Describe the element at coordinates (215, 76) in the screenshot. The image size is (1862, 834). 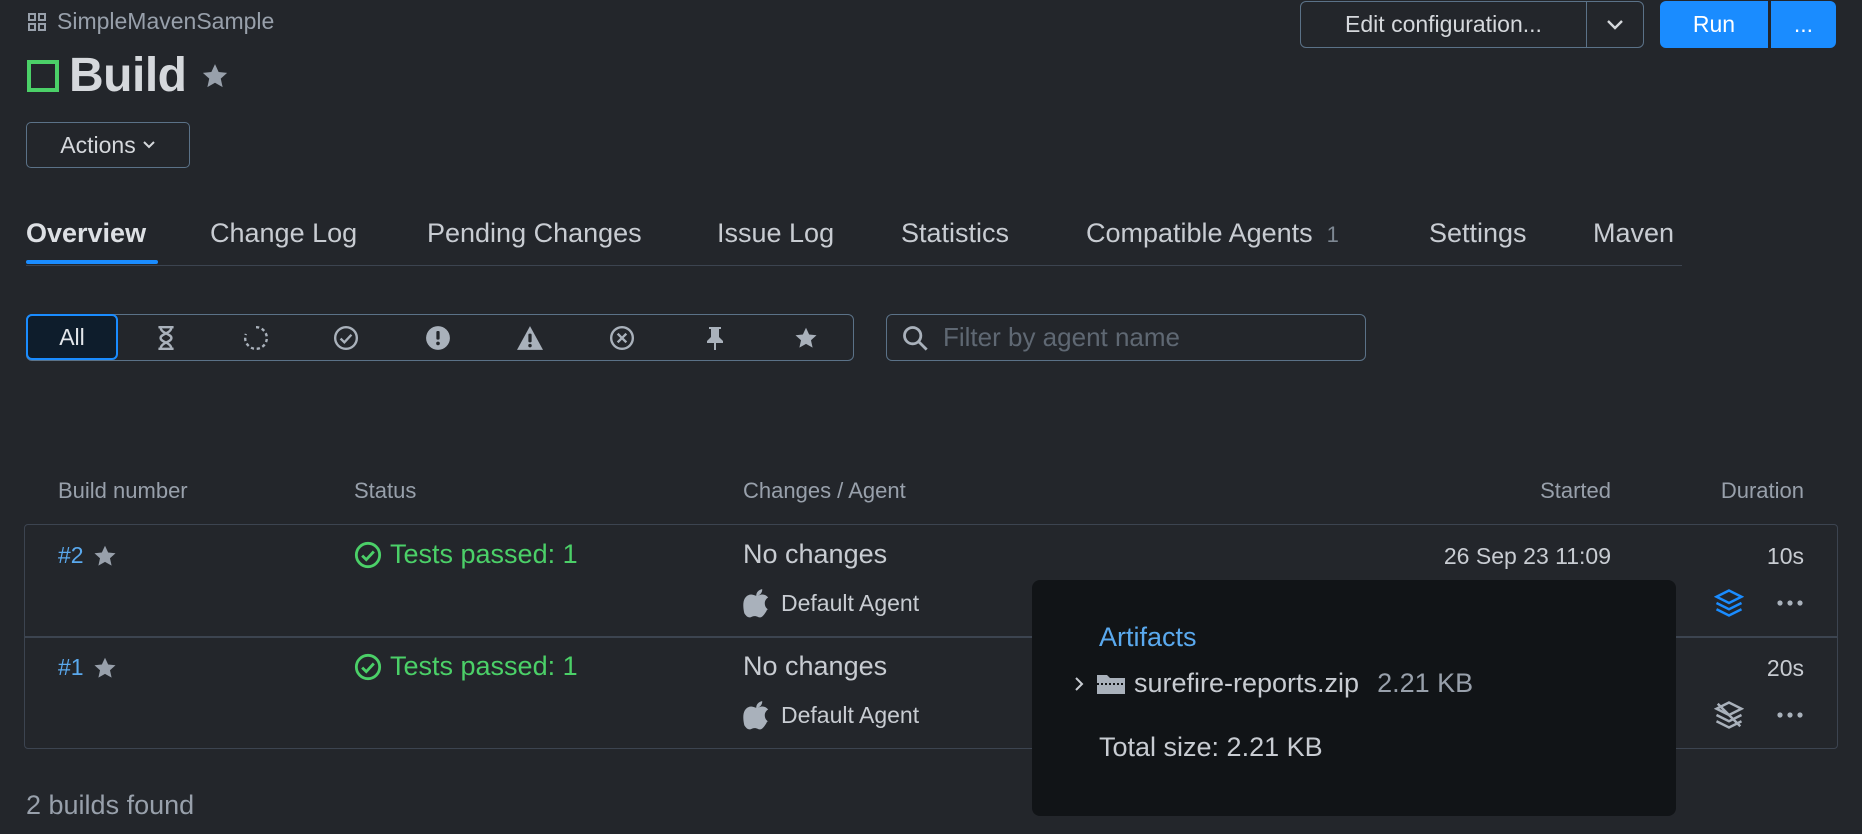
I see `favorite-star-icon` at that location.